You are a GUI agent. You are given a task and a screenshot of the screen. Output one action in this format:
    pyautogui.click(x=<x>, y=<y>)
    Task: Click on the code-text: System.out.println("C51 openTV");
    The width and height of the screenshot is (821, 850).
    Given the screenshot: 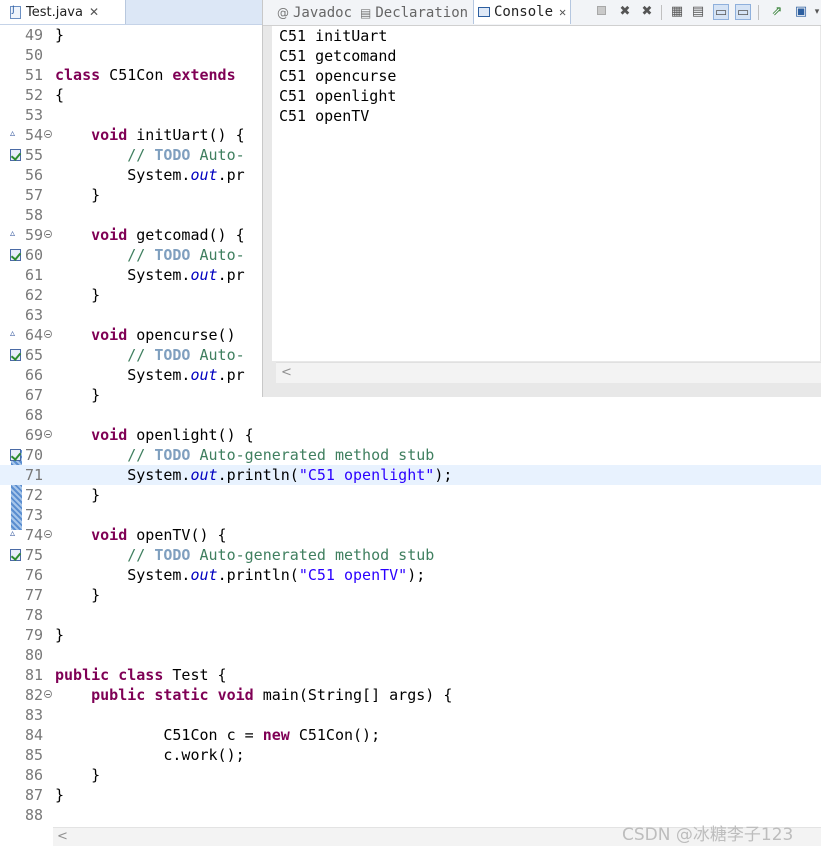 What is the action you would take?
    pyautogui.click(x=276, y=575)
    